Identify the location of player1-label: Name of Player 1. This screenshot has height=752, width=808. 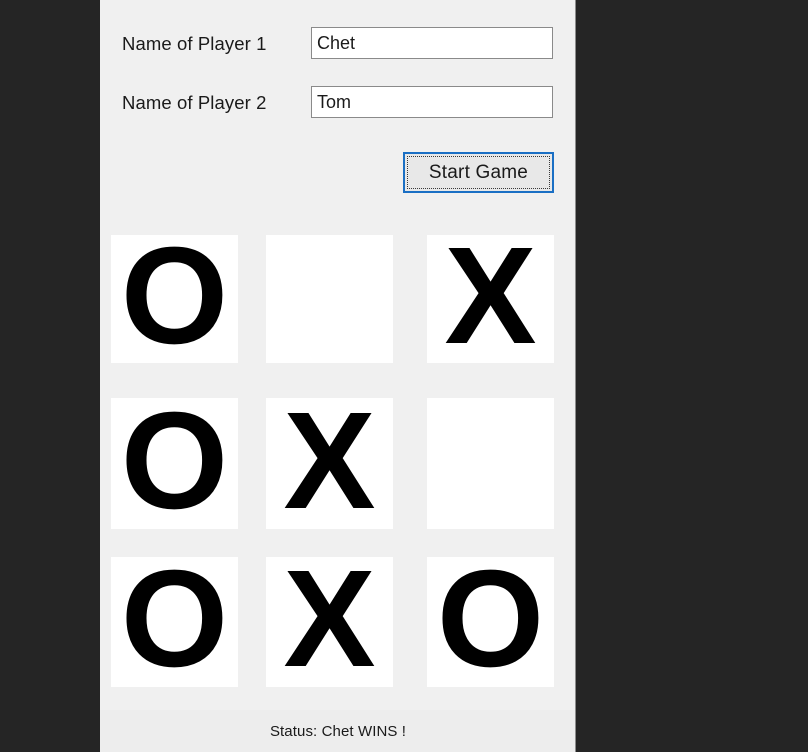
(194, 43).